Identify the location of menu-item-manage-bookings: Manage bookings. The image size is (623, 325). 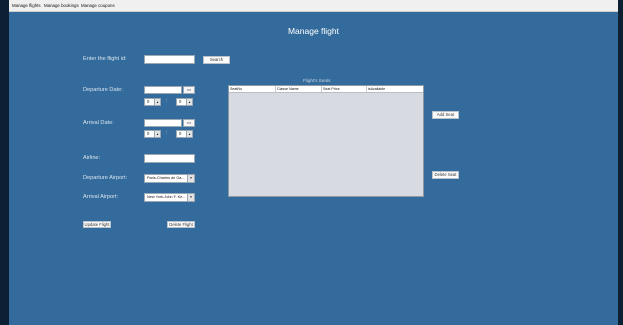
(61, 5).